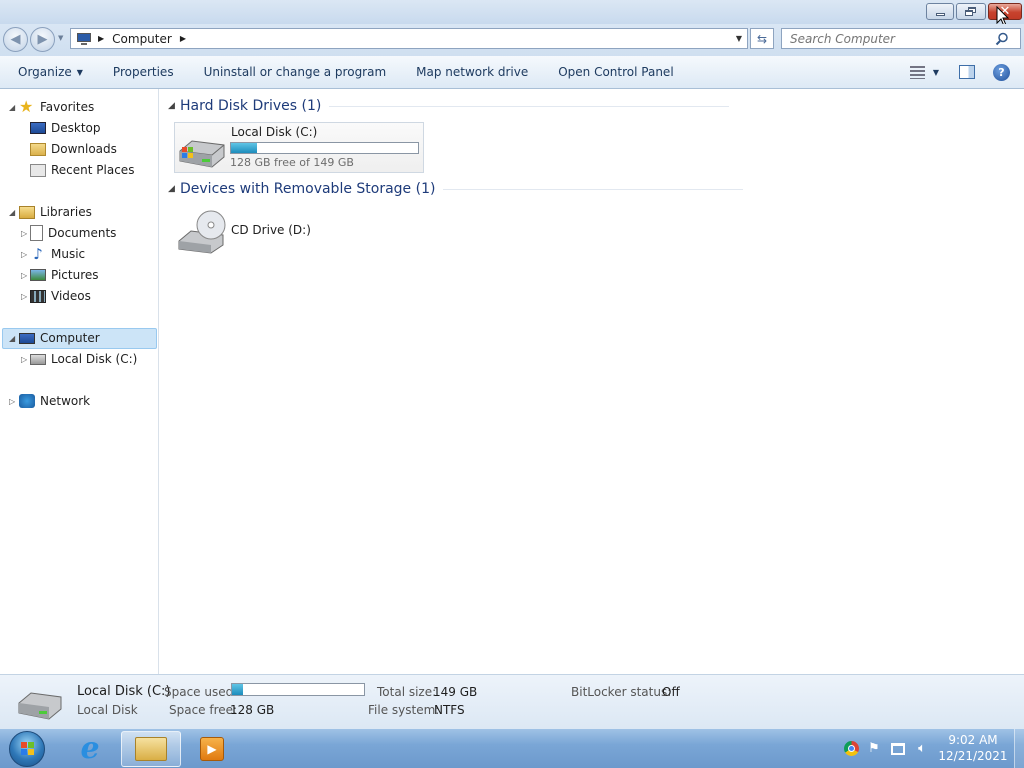  Describe the element at coordinates (455, 692) in the screenshot. I see `total-size-value: 149 GB` at that location.